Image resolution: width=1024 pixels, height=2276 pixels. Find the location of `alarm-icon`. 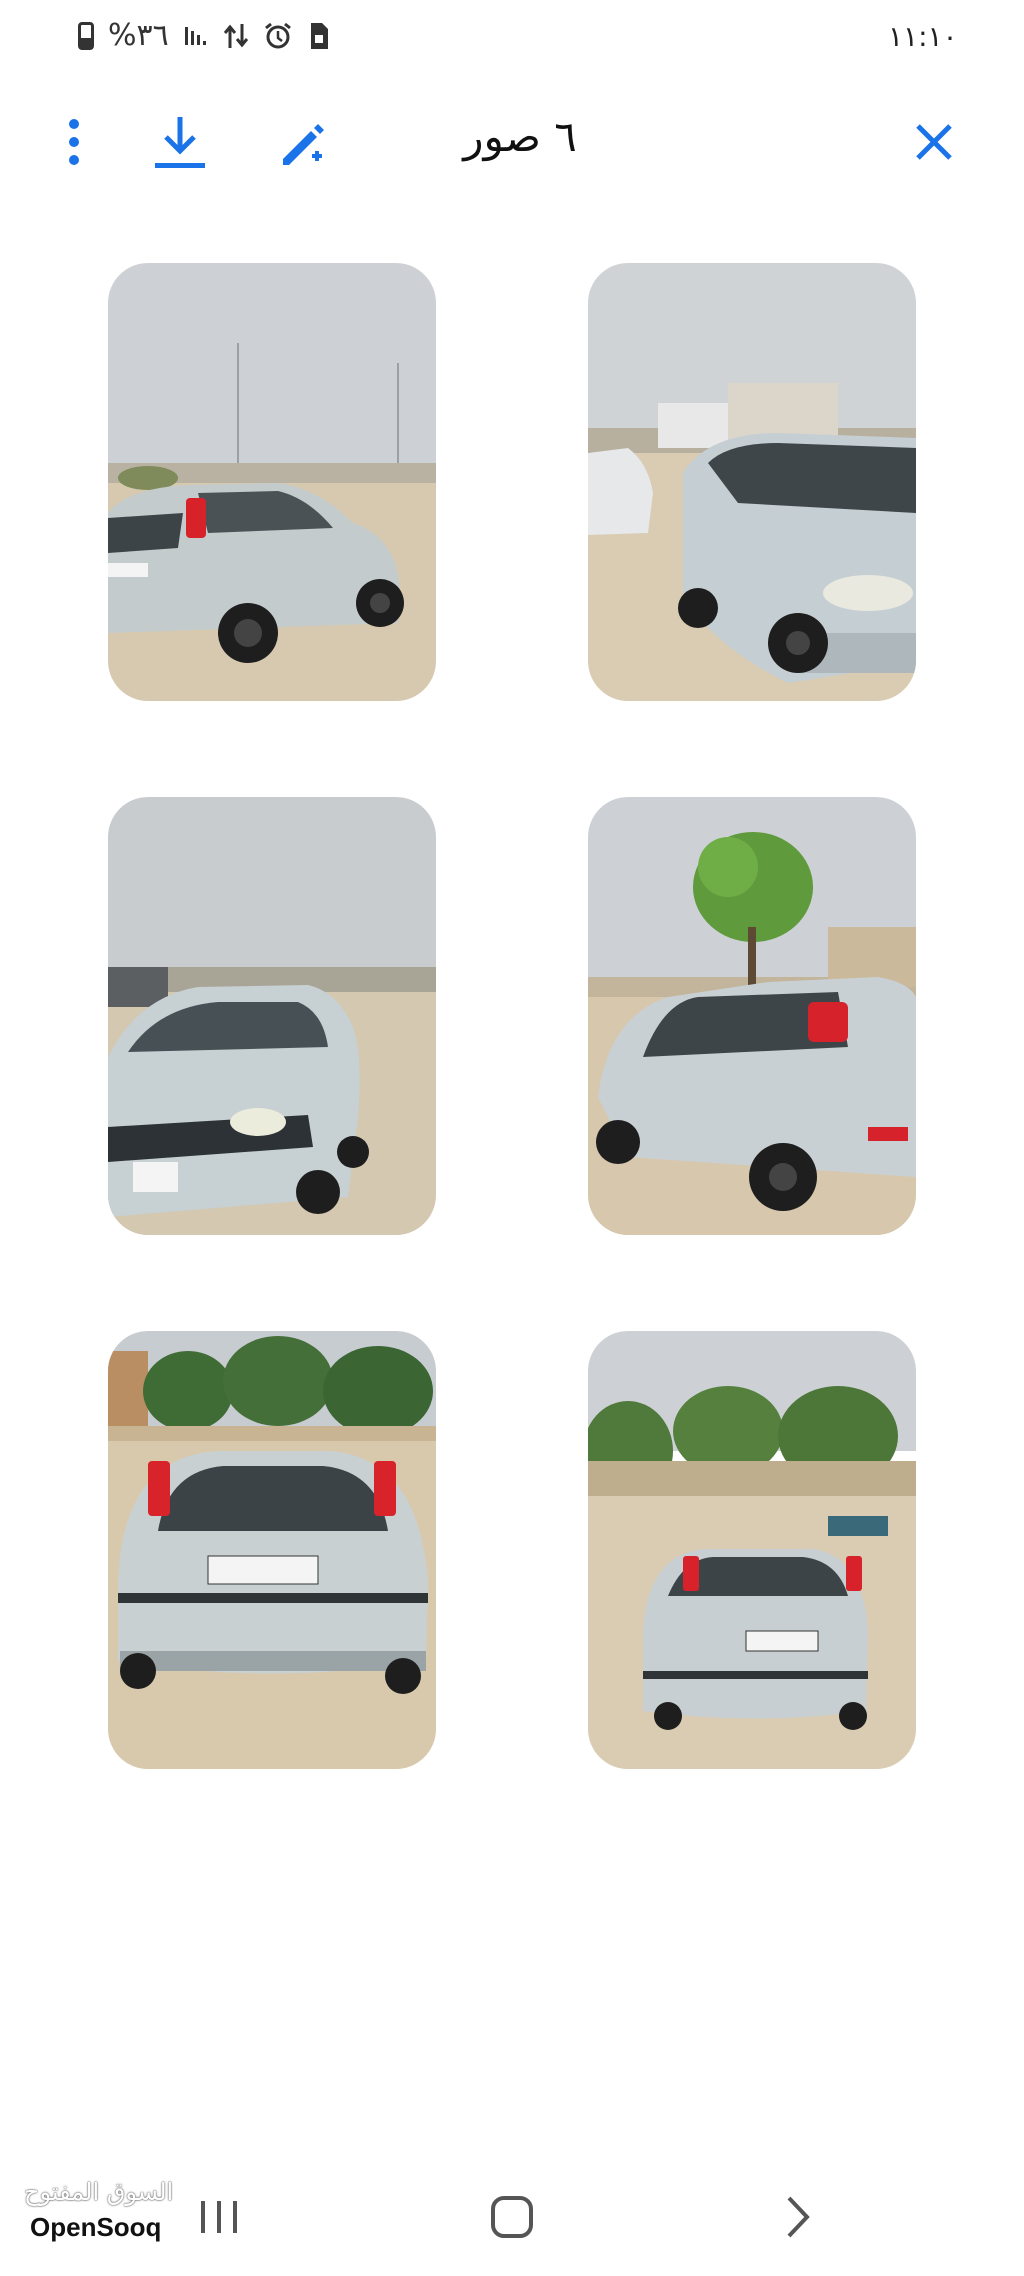

alarm-icon is located at coordinates (277, 35).